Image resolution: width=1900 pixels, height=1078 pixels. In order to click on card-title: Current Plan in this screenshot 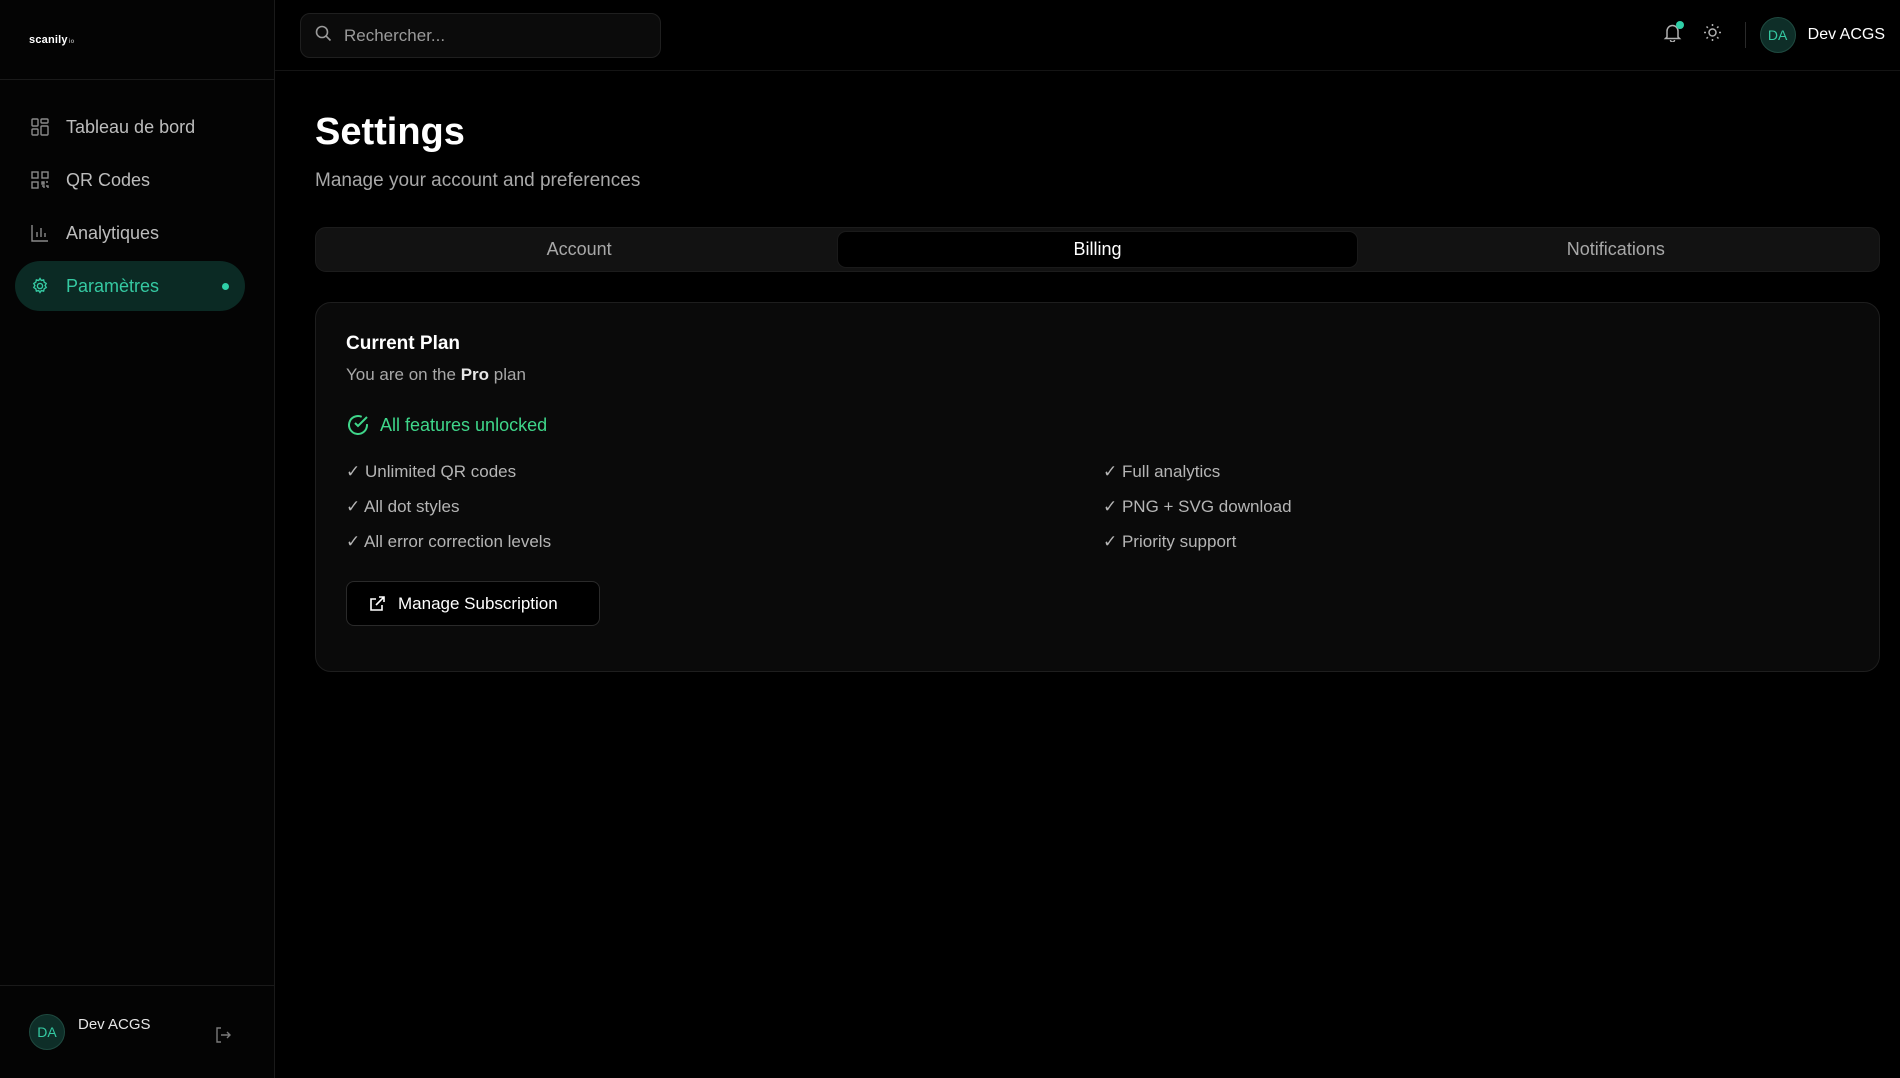, I will do `click(403, 343)`.